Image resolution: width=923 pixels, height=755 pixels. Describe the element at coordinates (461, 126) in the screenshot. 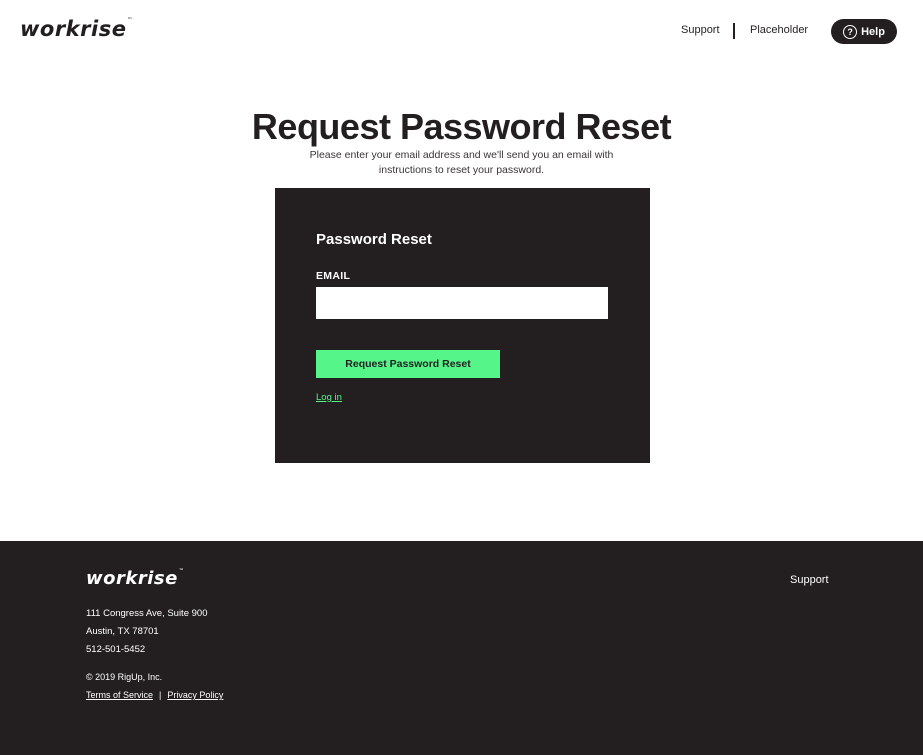

I see `page-title: Request Password Reset` at that location.